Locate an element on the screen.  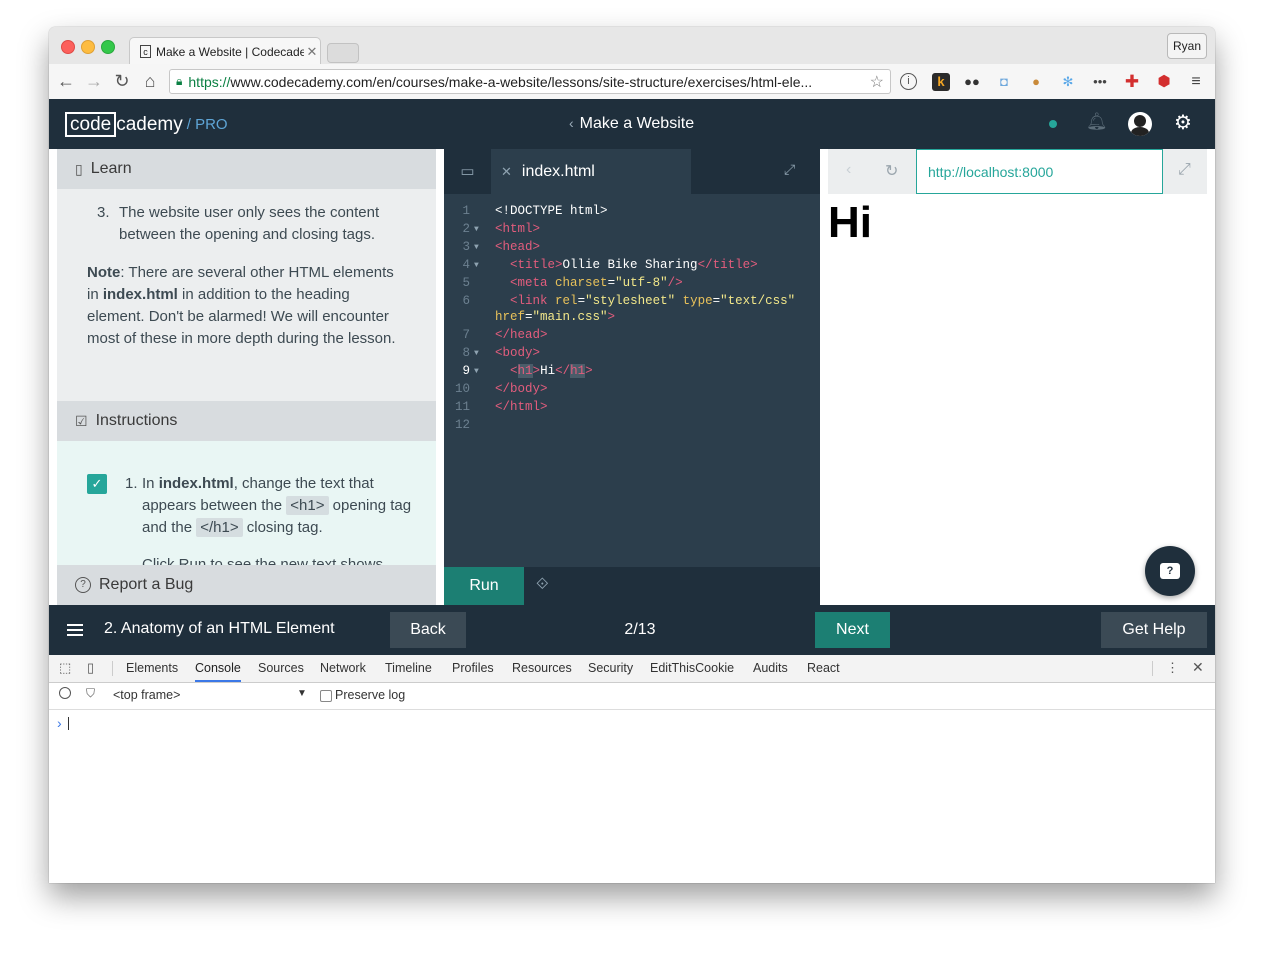
line-number: 8 is located at coordinates (466, 353).